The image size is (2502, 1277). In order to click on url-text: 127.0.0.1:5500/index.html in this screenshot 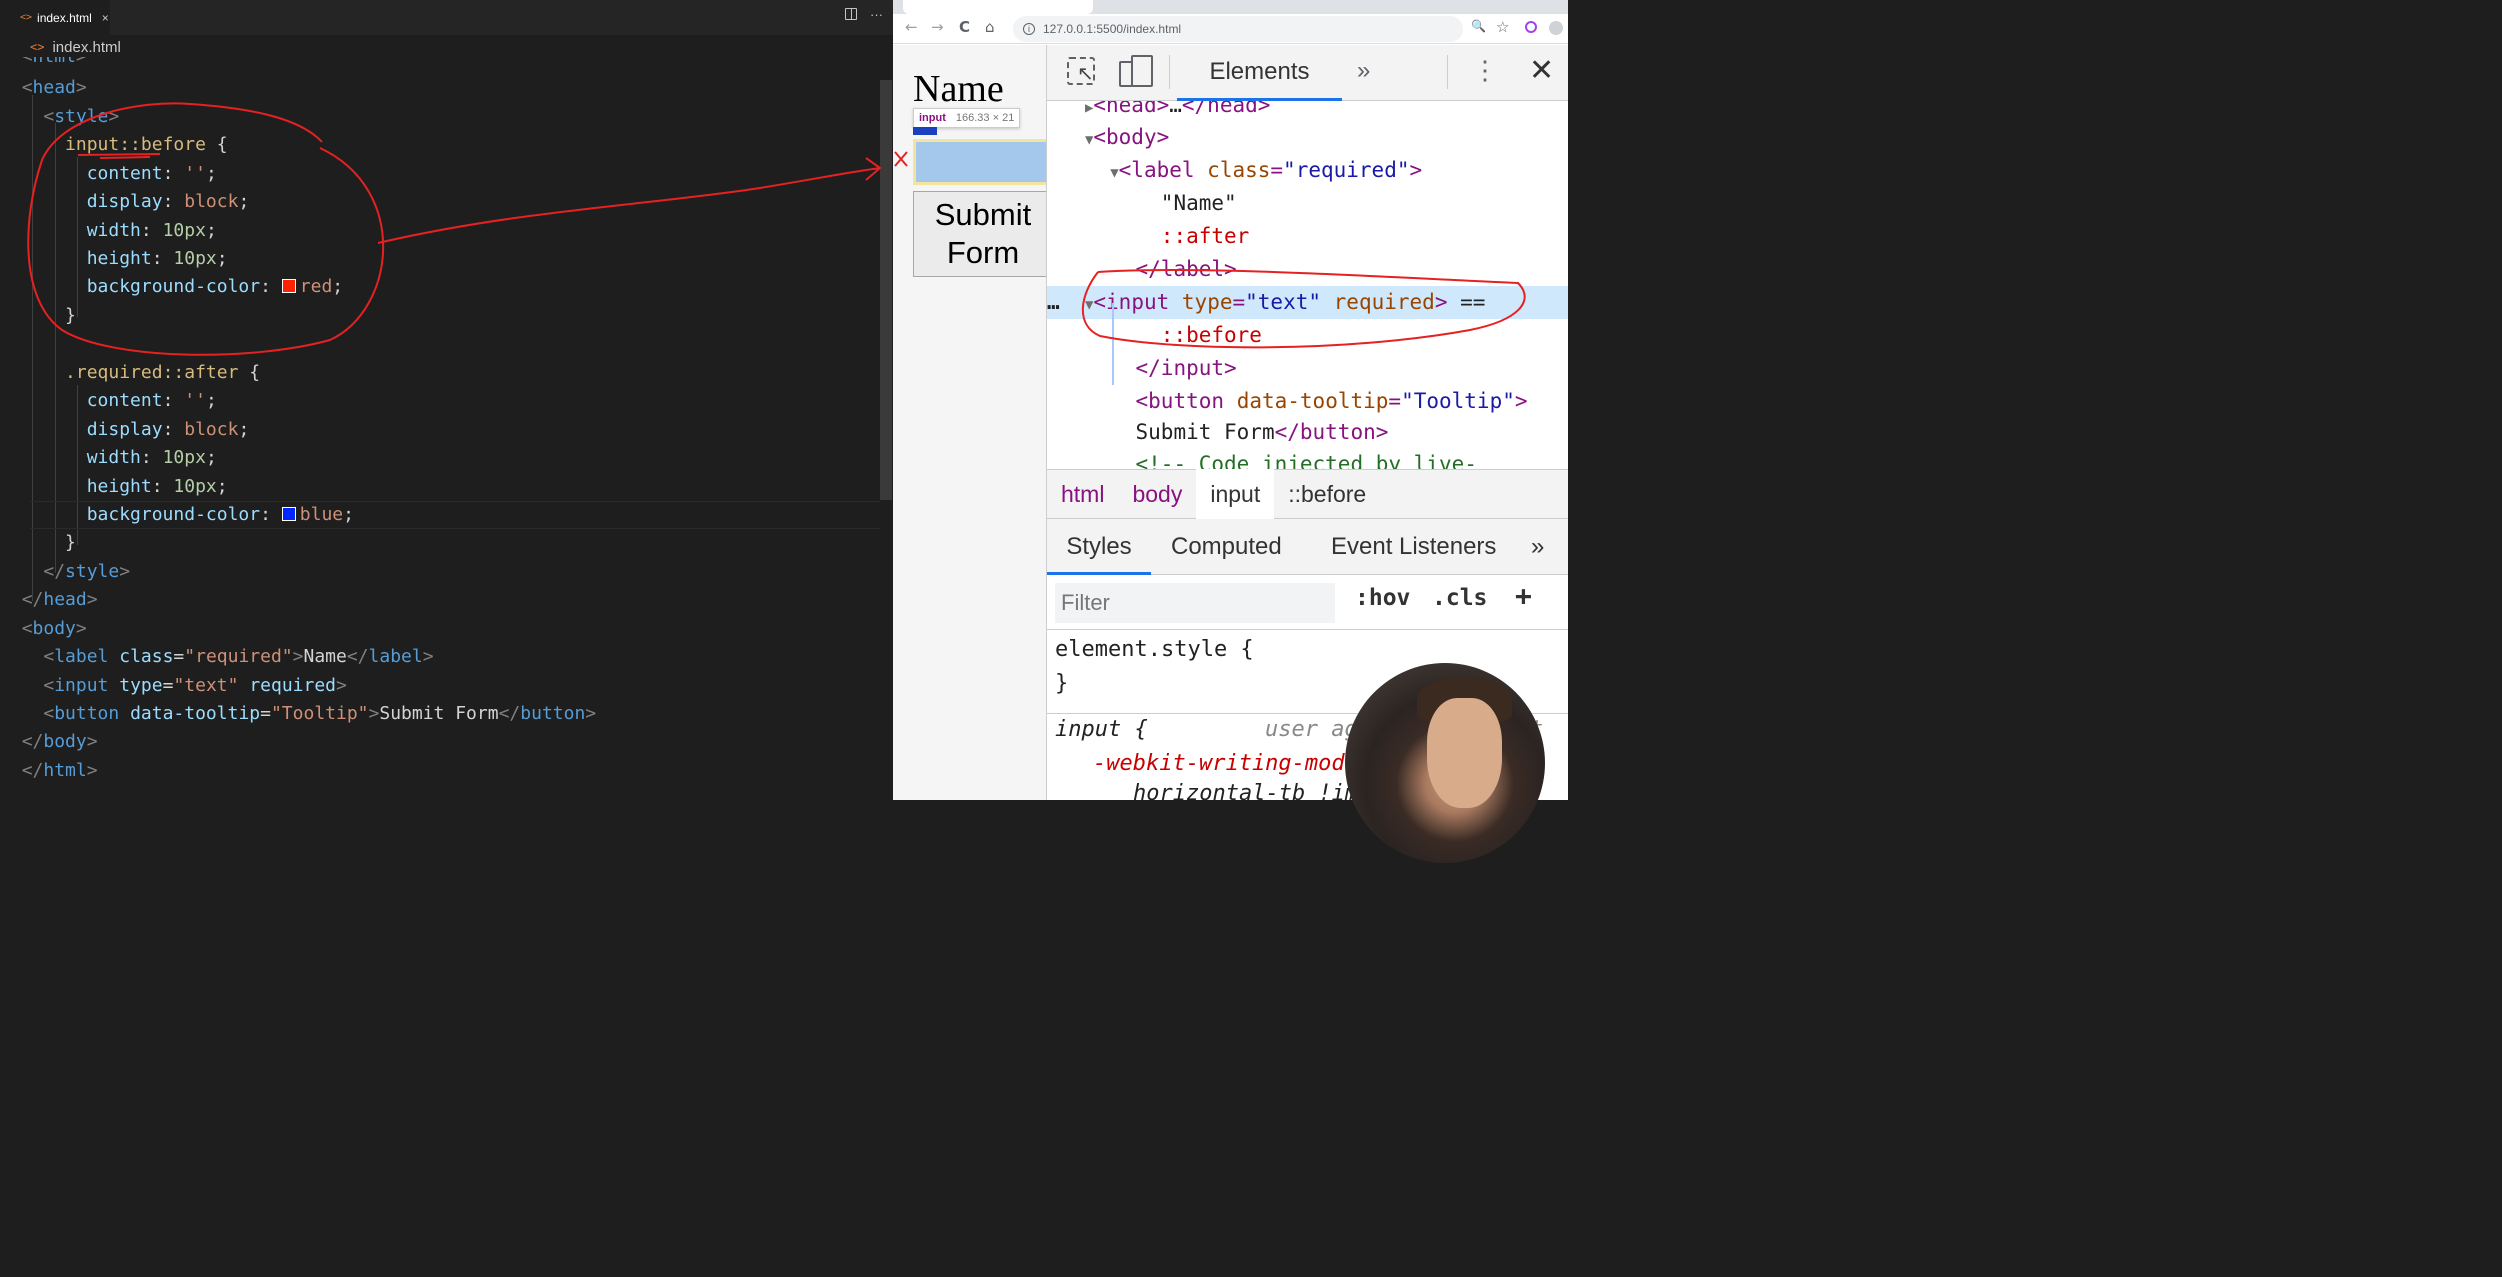, I will do `click(1112, 29)`.